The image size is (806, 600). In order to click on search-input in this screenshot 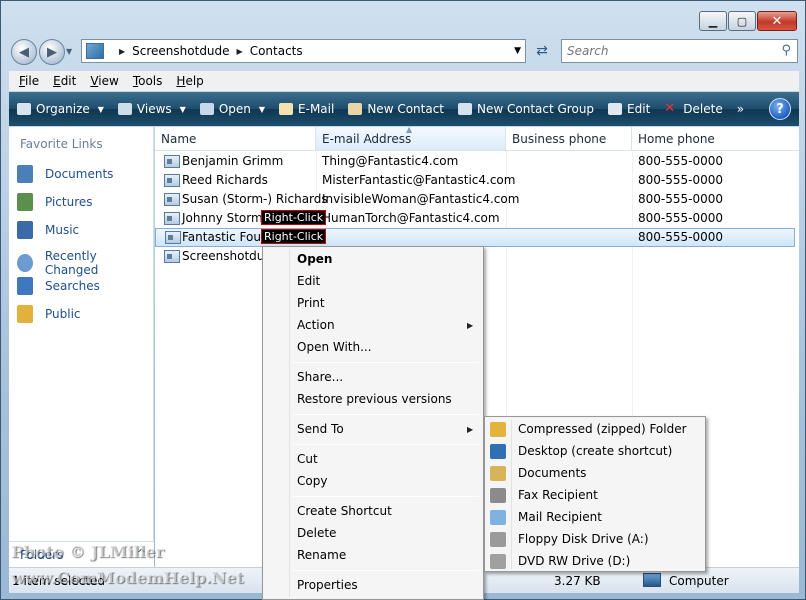, I will do `click(667, 51)`.